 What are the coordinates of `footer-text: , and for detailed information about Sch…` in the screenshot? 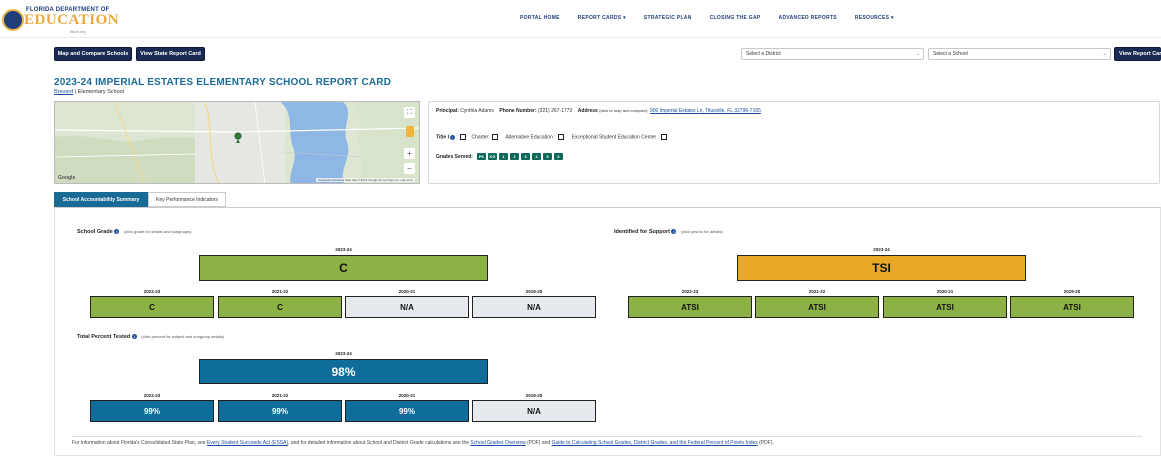 It's located at (379, 443).